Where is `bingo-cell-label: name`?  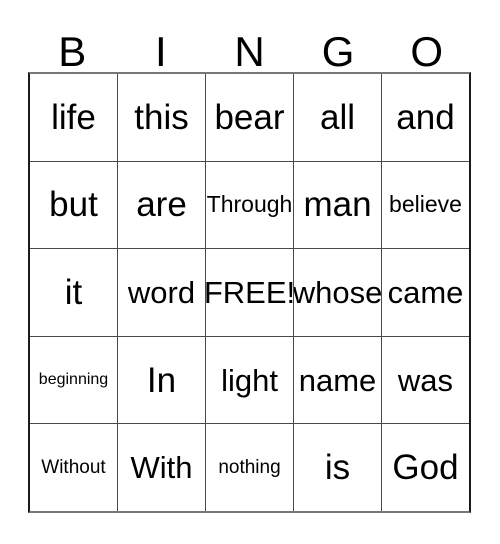 bingo-cell-label: name is located at coordinates (337, 380).